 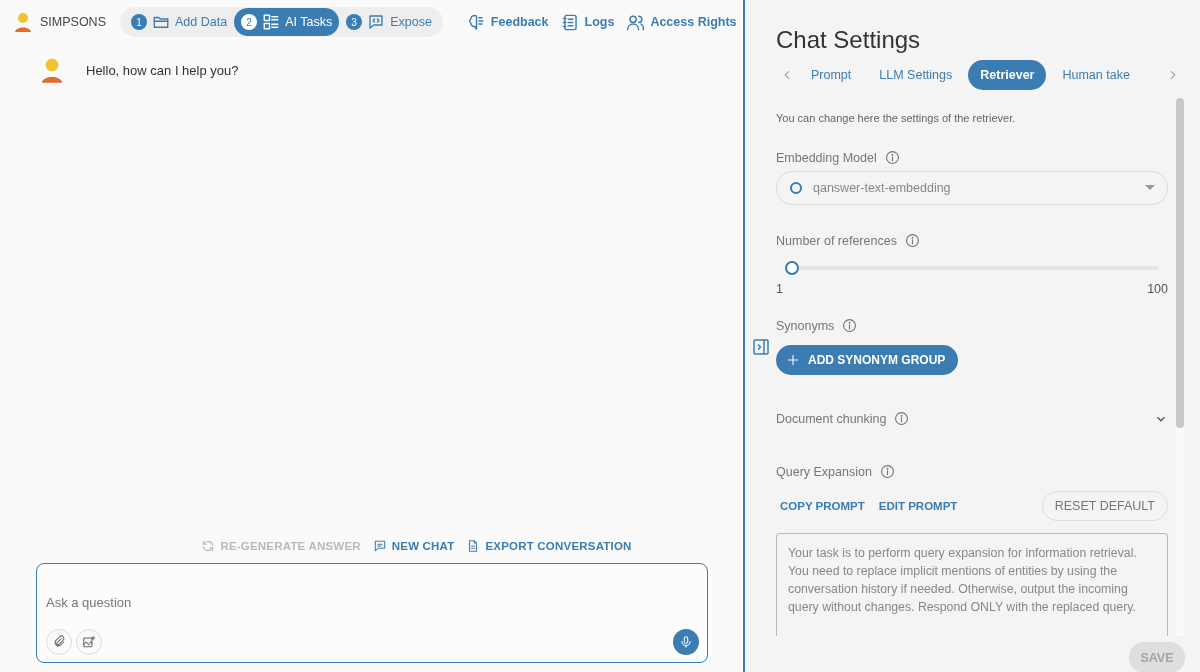 What do you see at coordinates (271, 22) in the screenshot?
I see `list-icon` at bounding box center [271, 22].